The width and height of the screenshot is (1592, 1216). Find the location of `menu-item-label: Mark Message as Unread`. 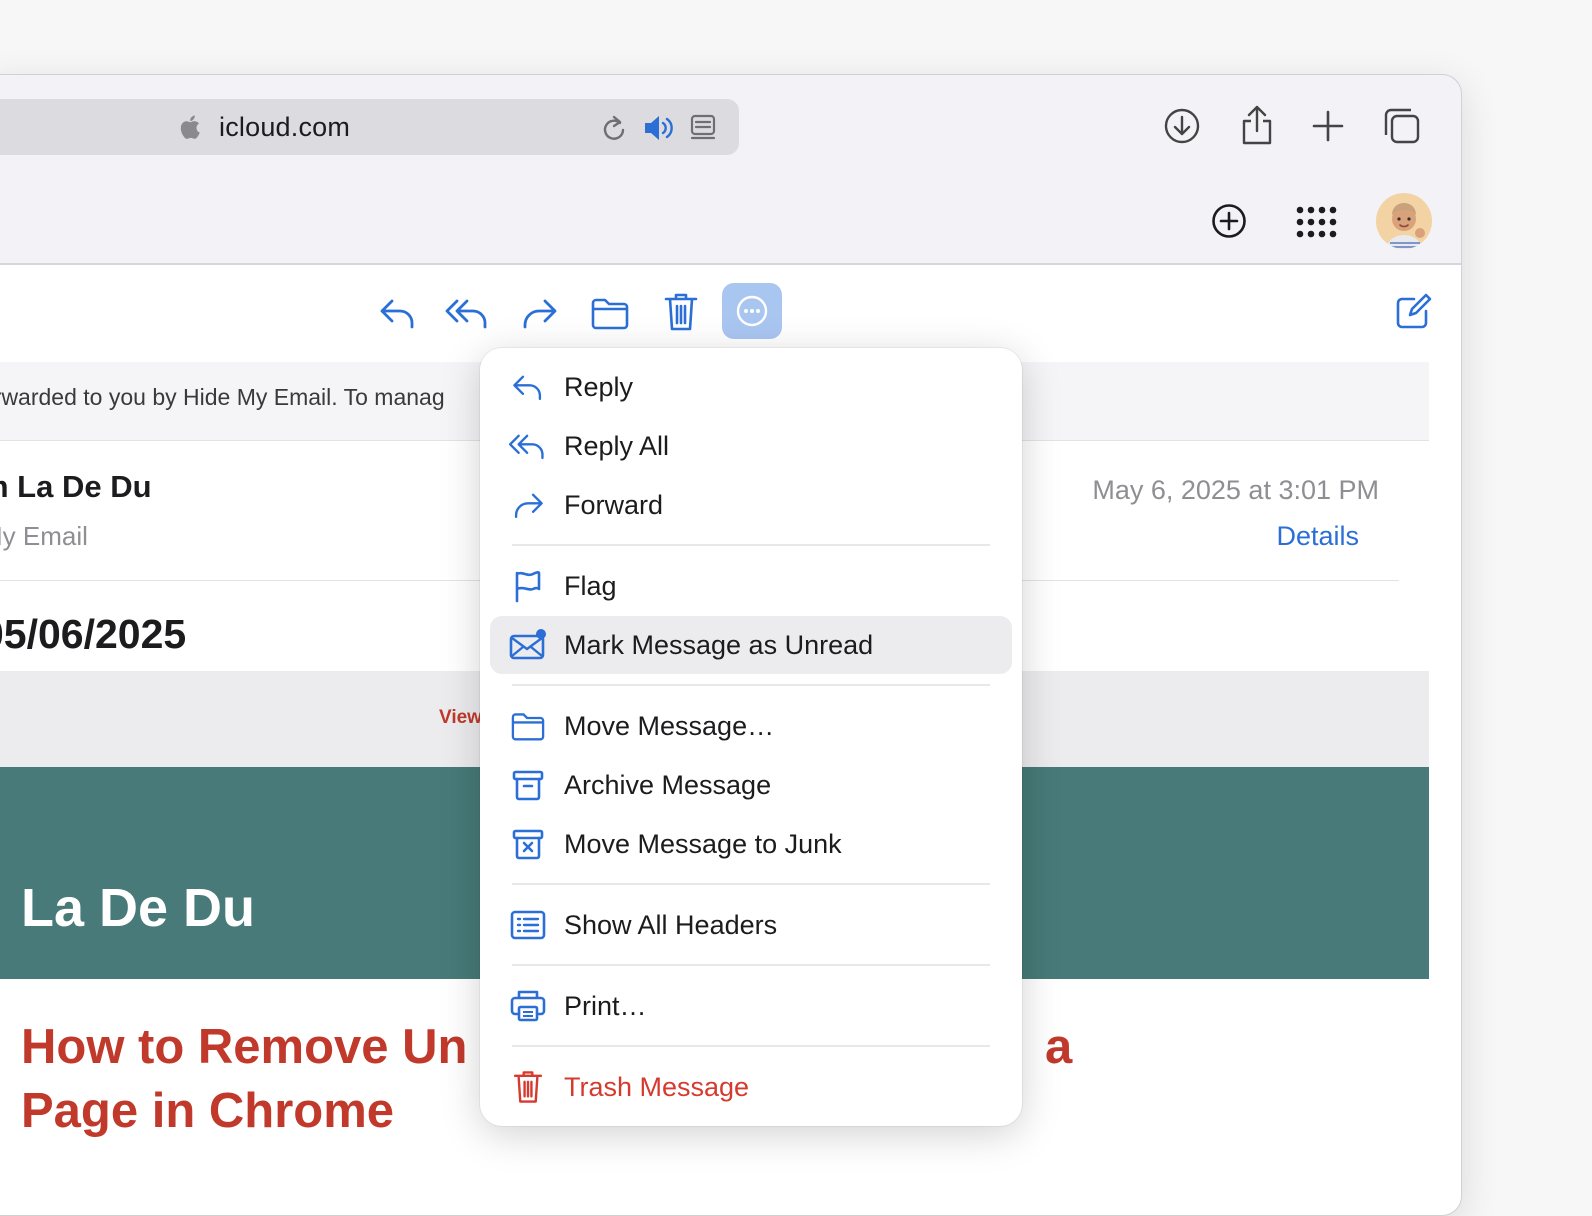

menu-item-label: Mark Message as Unread is located at coordinates (719, 644).